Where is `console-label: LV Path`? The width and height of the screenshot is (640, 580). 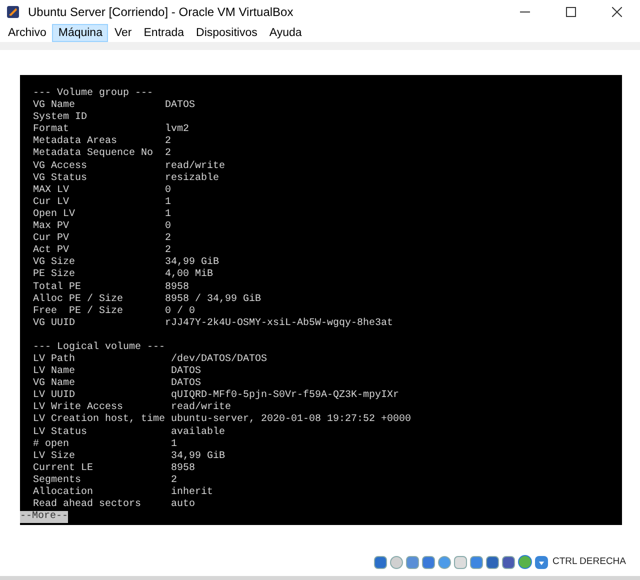 console-label: LV Path is located at coordinates (54, 360).